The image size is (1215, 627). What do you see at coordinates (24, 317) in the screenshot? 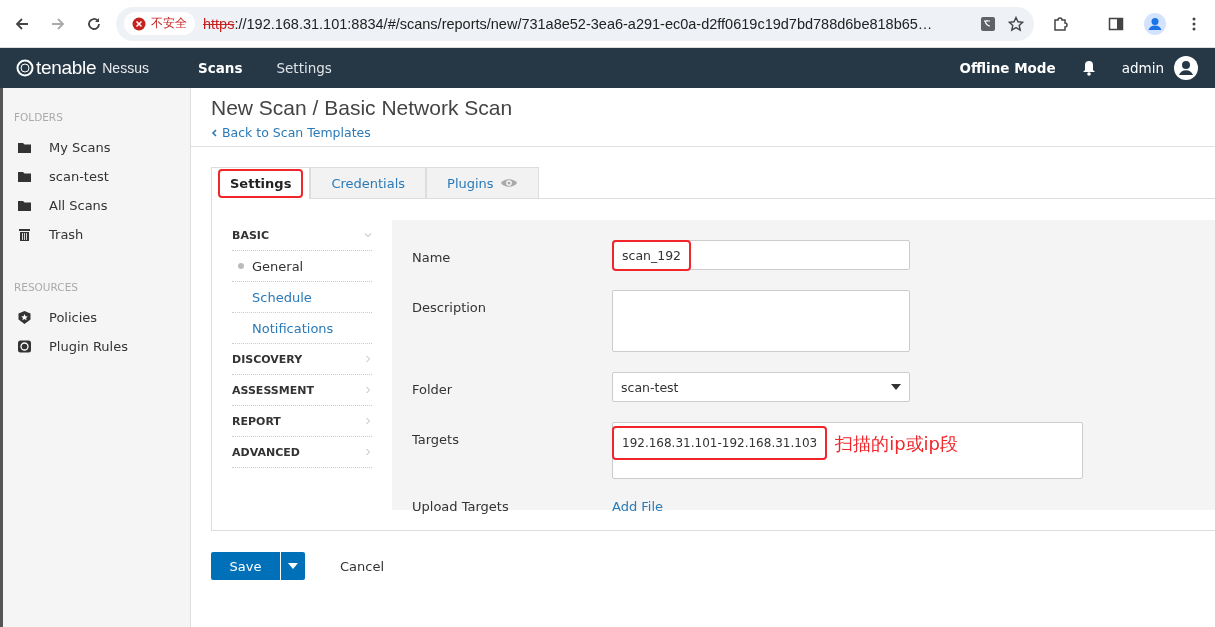
I see `shield-icon` at bounding box center [24, 317].